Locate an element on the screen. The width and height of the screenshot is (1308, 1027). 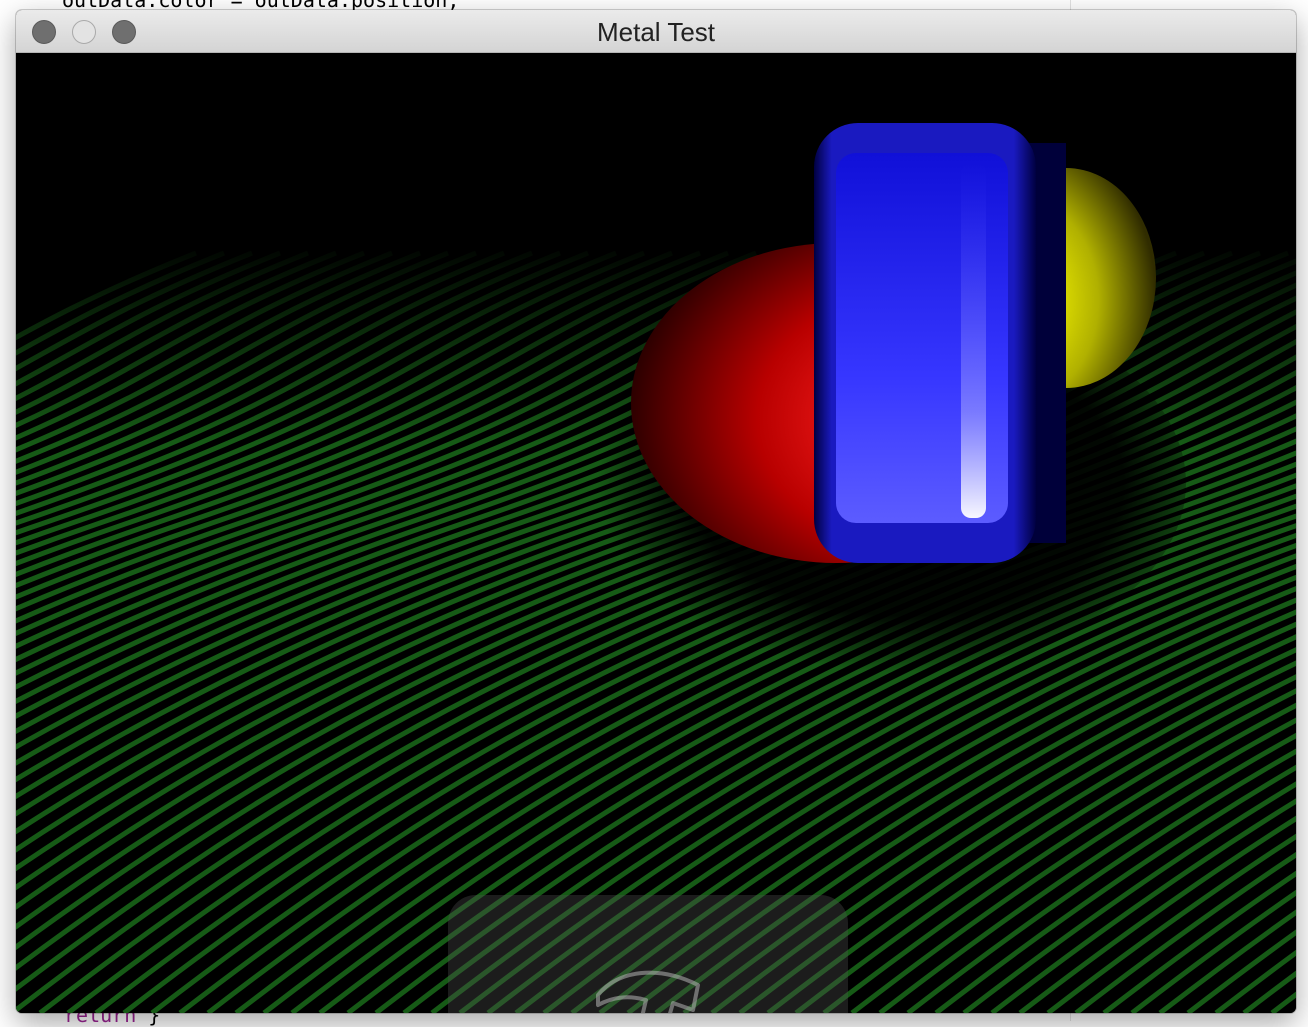
window-title: Metal Test is located at coordinates (655, 32).